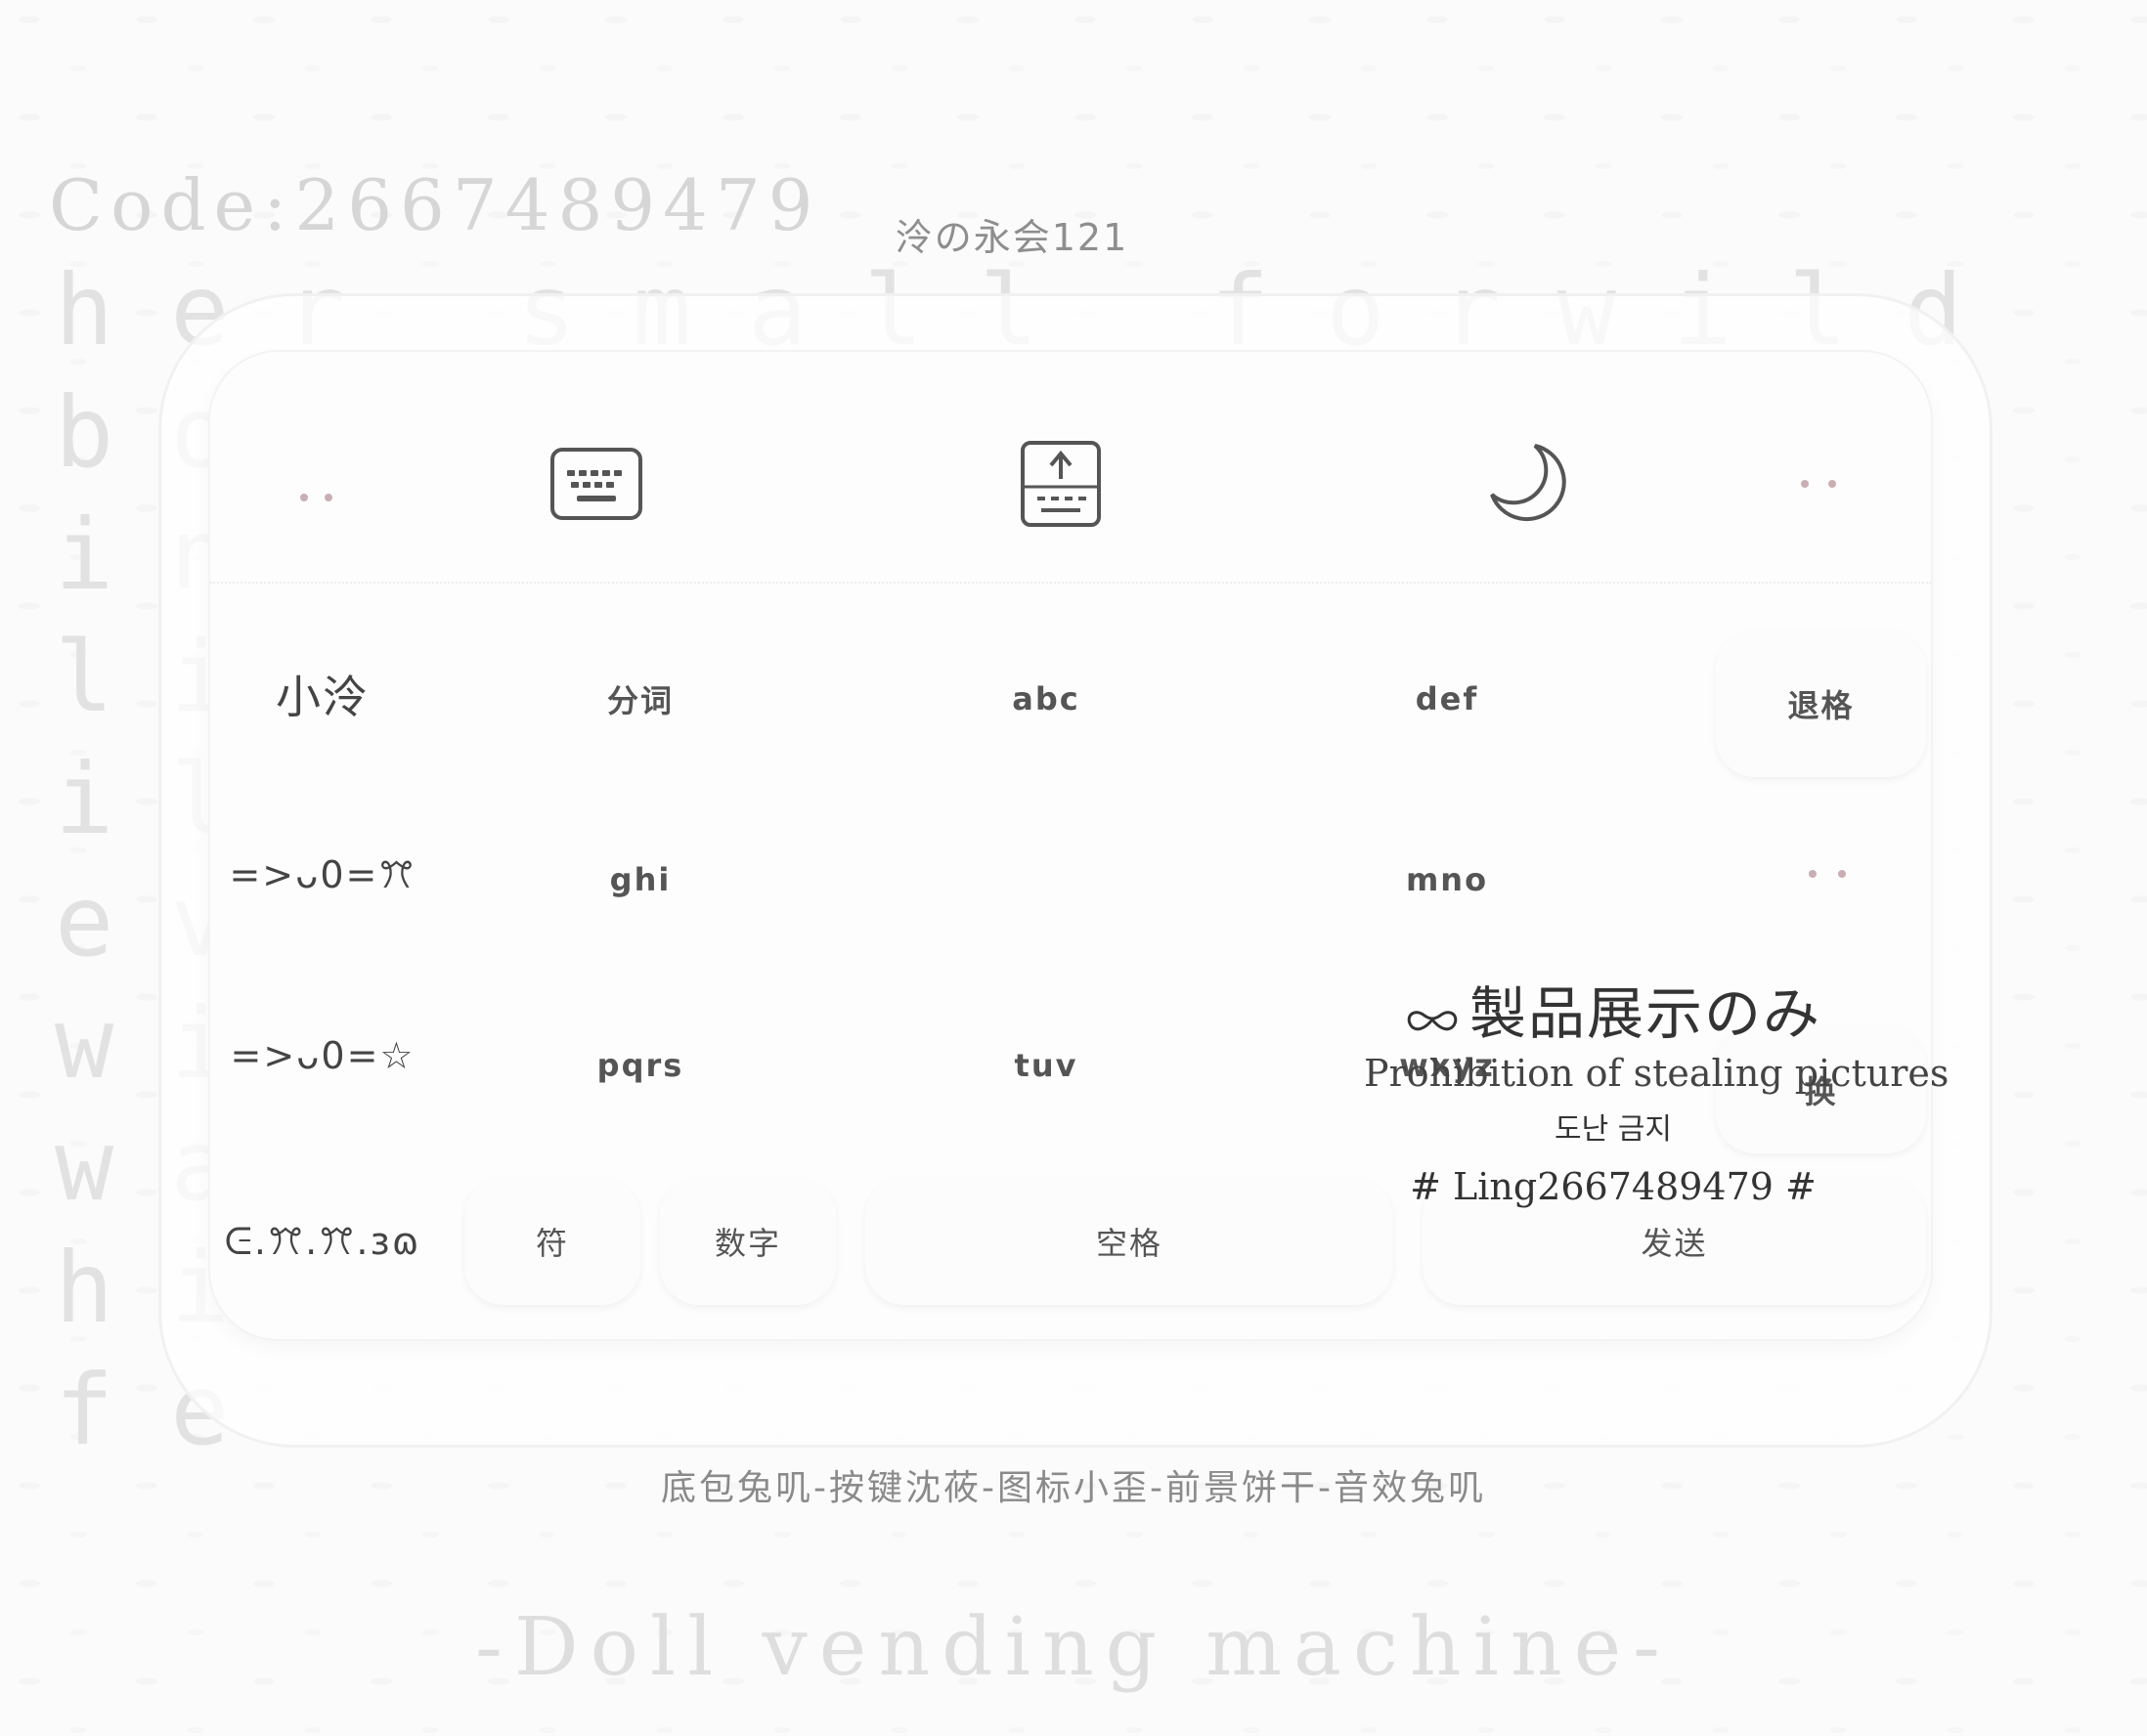  What do you see at coordinates (1613, 1129) in the screenshot?
I see `watermark-line2: 도난 금지` at bounding box center [1613, 1129].